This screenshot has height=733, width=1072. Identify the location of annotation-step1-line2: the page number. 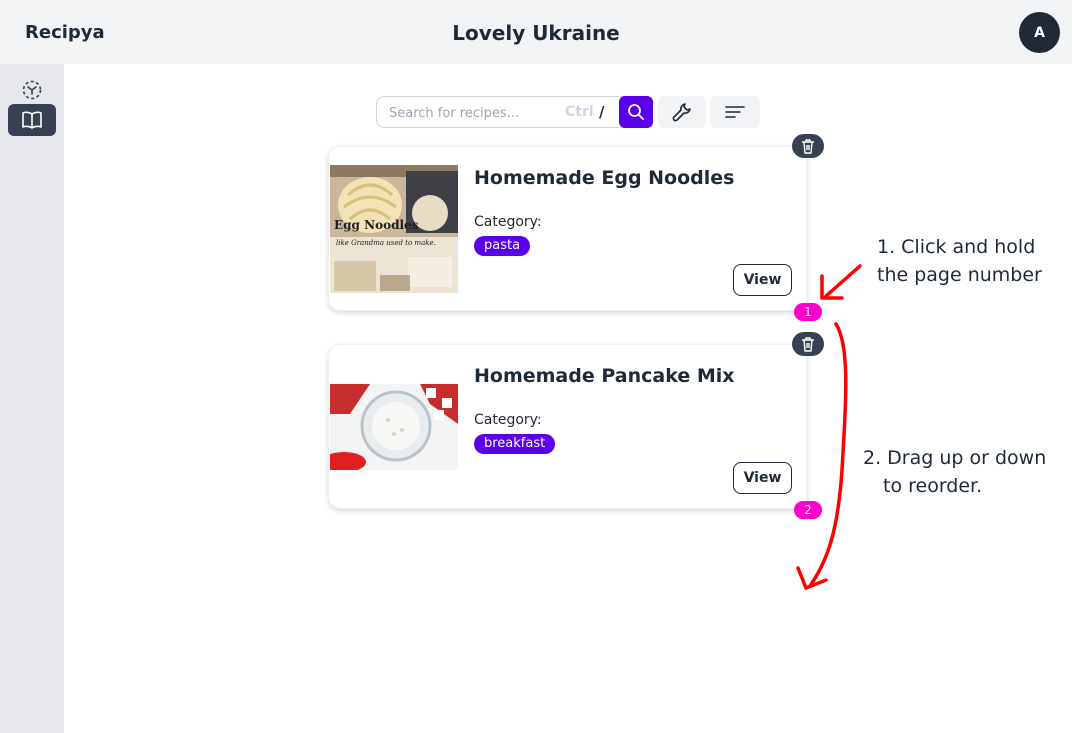
(959, 275).